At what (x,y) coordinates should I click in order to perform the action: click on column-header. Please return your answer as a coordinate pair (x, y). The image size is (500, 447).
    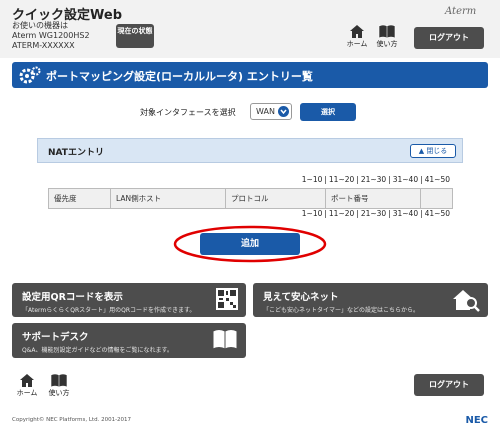
    Looking at the image, I should click on (436, 198).